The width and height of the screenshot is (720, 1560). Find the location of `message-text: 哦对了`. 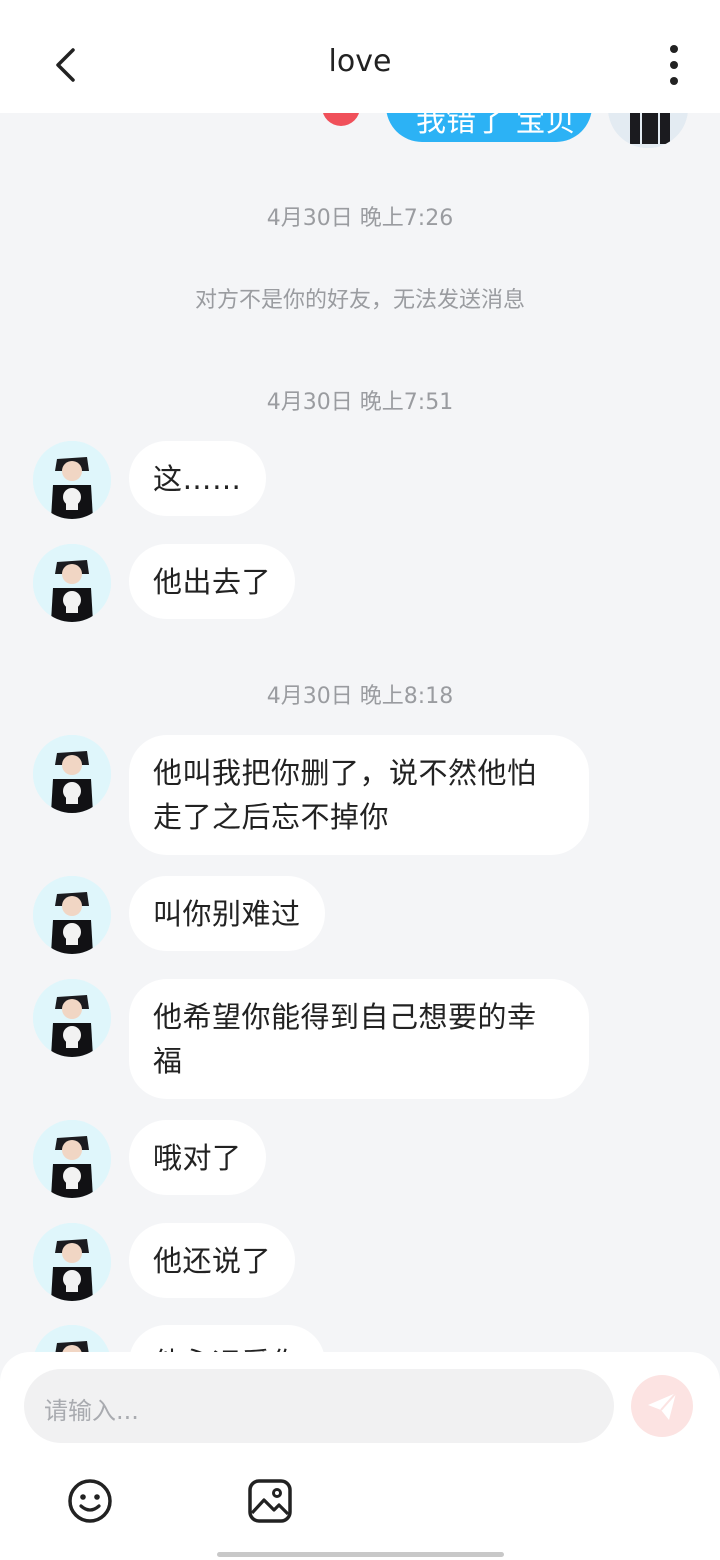

message-text: 哦对了 is located at coordinates (197, 1157).